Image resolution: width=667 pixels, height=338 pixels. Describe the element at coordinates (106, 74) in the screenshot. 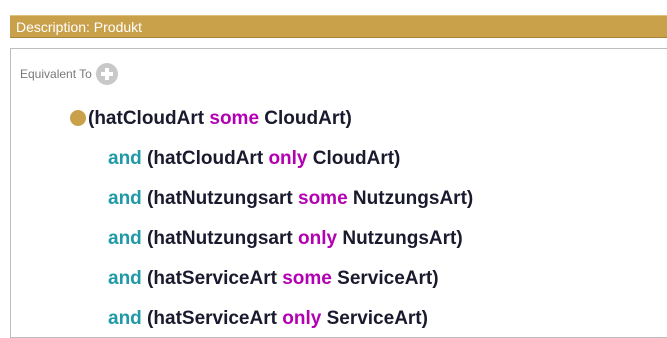

I see `add-icon` at that location.